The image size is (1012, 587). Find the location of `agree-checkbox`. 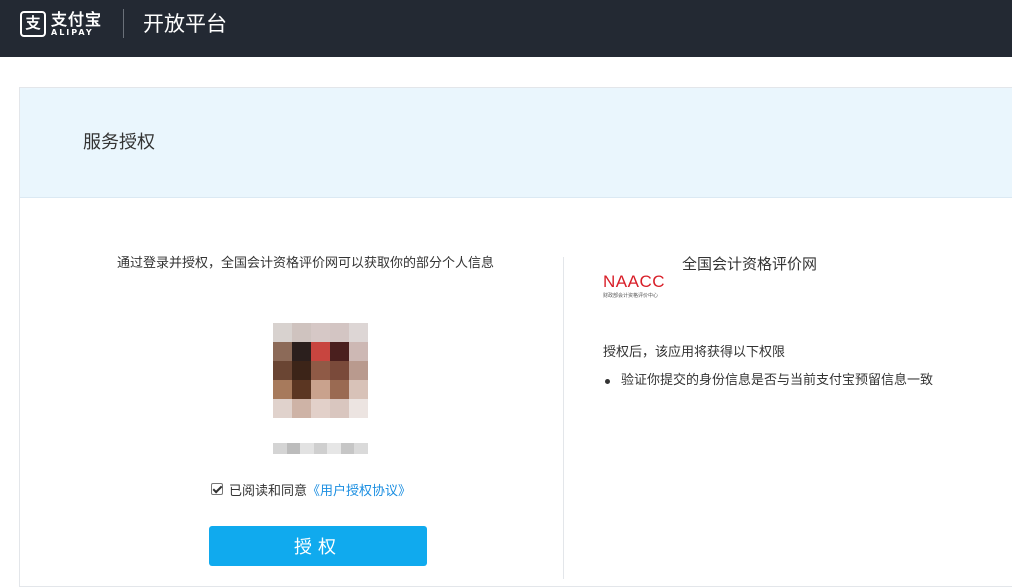

agree-checkbox is located at coordinates (217, 489).